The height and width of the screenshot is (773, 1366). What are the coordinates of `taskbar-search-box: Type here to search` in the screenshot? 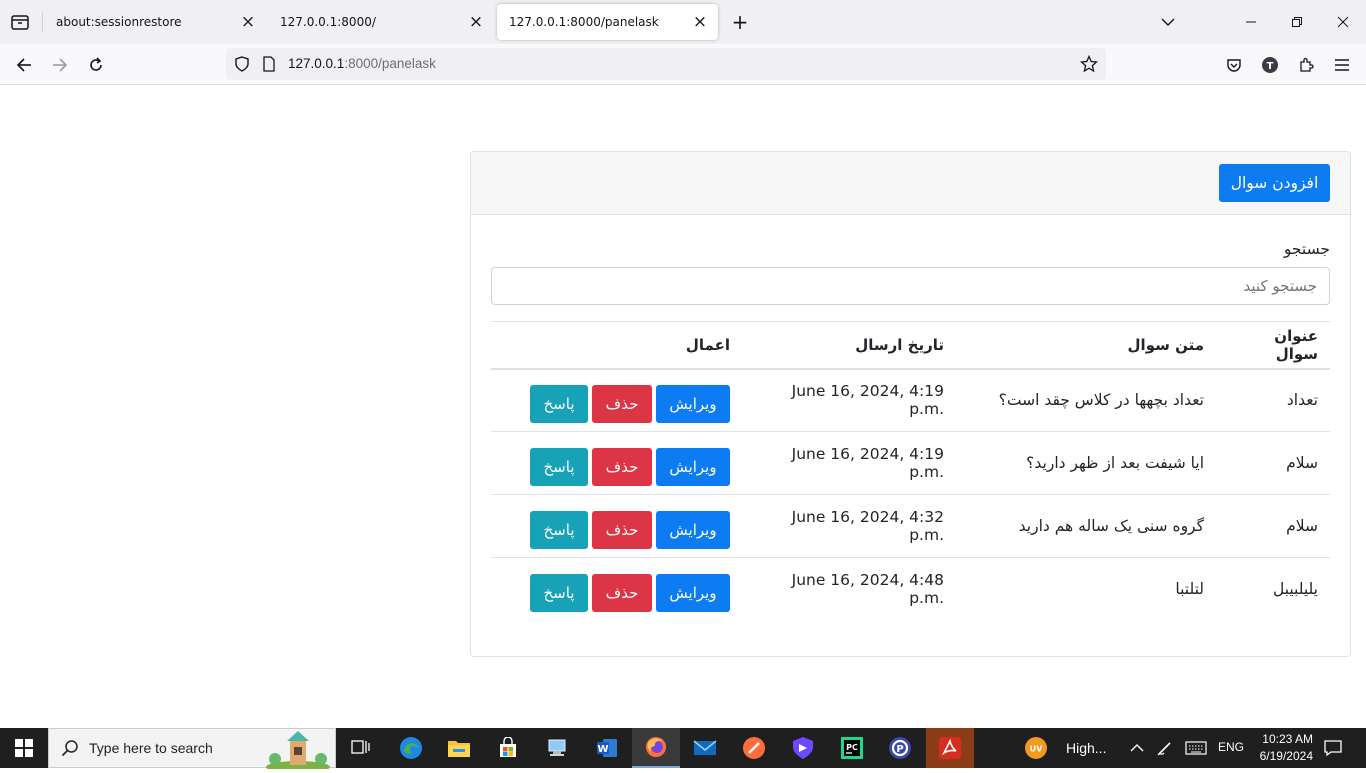 It's located at (192, 750).